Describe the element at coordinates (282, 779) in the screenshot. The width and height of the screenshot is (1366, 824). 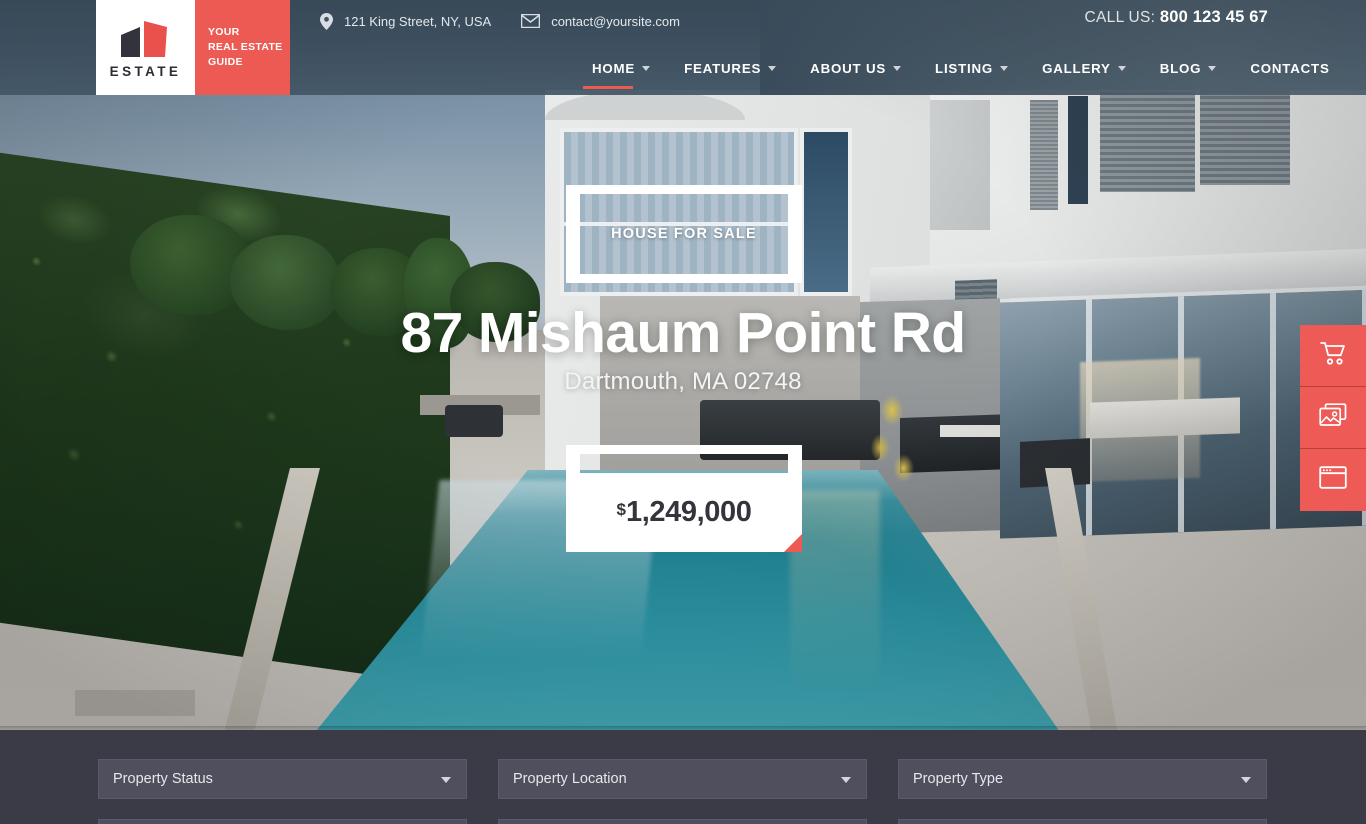
I see `property-status-select: Property Status` at that location.